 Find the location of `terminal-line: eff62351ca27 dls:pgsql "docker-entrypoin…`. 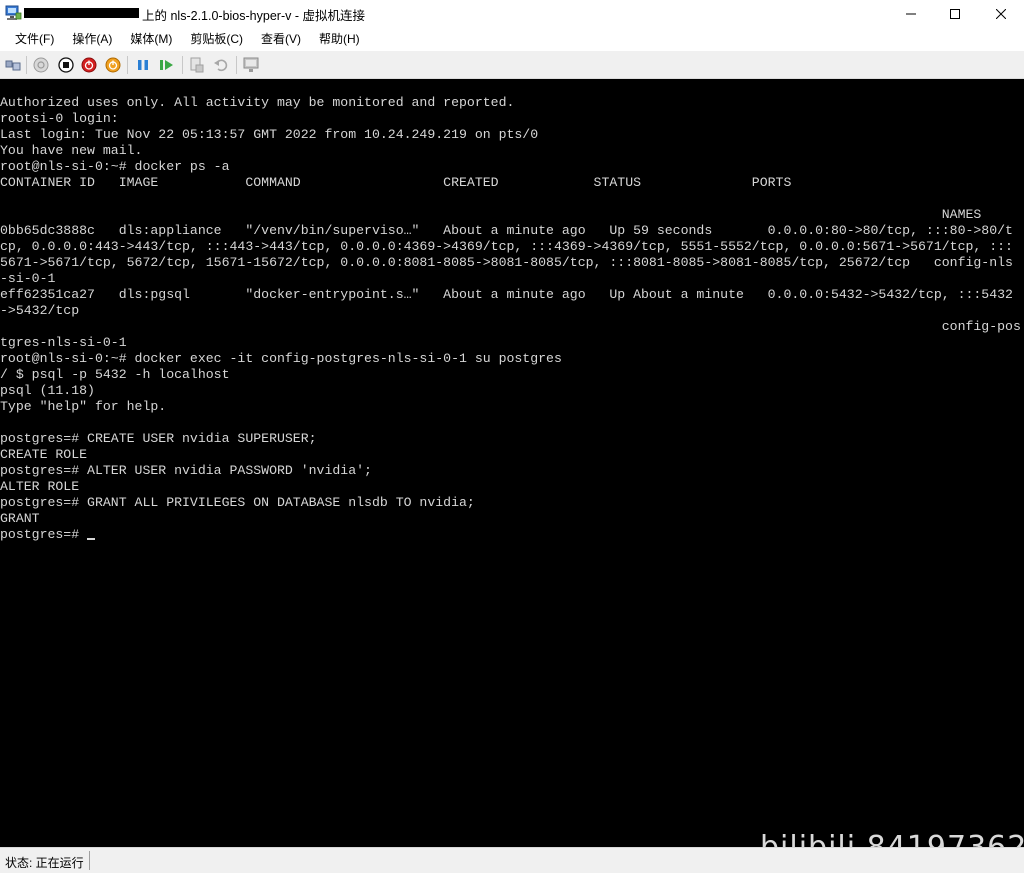

terminal-line: eff62351ca27 dls:pgsql "docker-entrypoin… is located at coordinates (506, 294).